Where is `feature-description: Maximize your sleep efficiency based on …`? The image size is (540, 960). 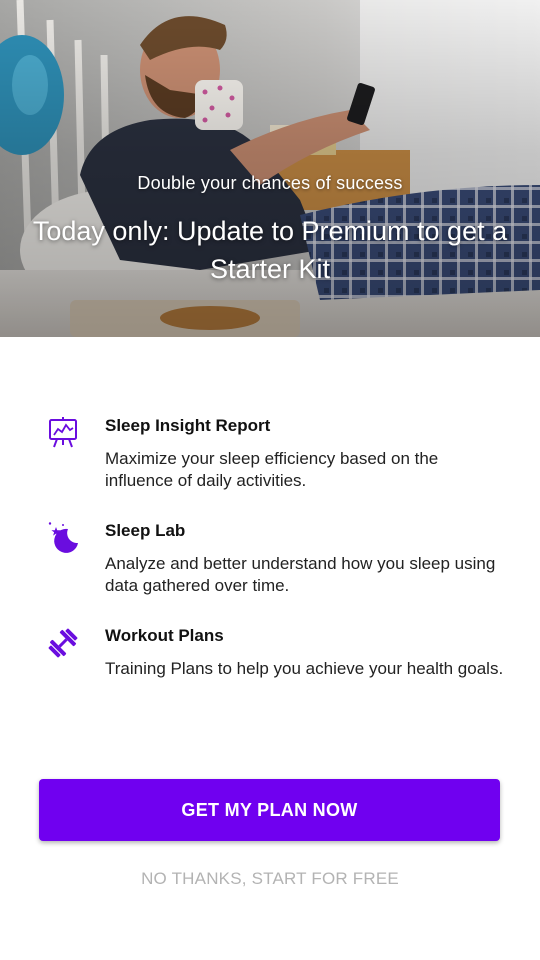 feature-description: Maximize your sleep efficiency based on … is located at coordinates (272, 469).